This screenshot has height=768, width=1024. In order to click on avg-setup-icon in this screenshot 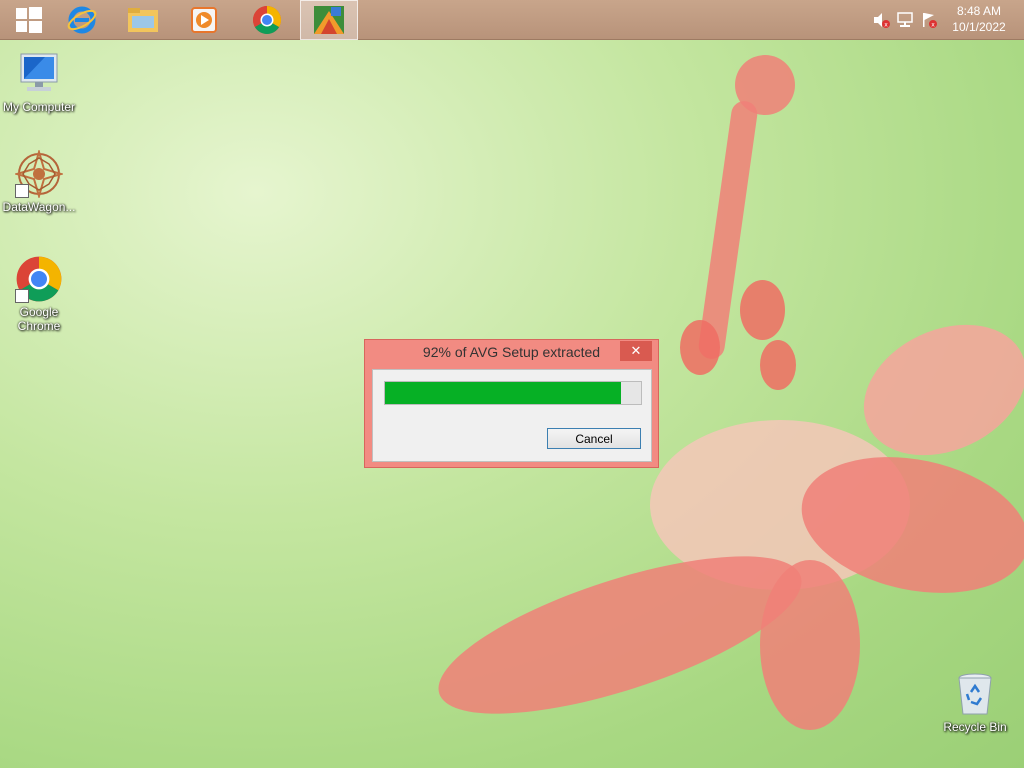, I will do `click(329, 20)`.